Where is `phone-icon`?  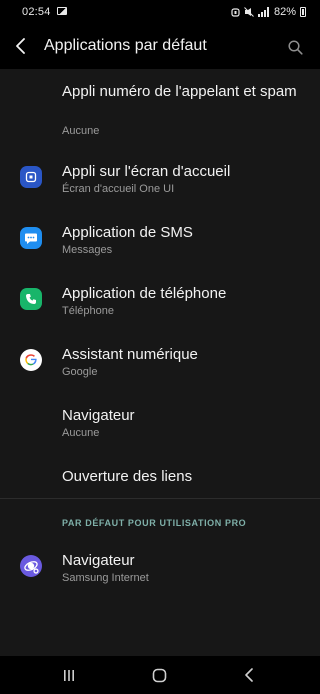
phone-icon is located at coordinates (31, 299).